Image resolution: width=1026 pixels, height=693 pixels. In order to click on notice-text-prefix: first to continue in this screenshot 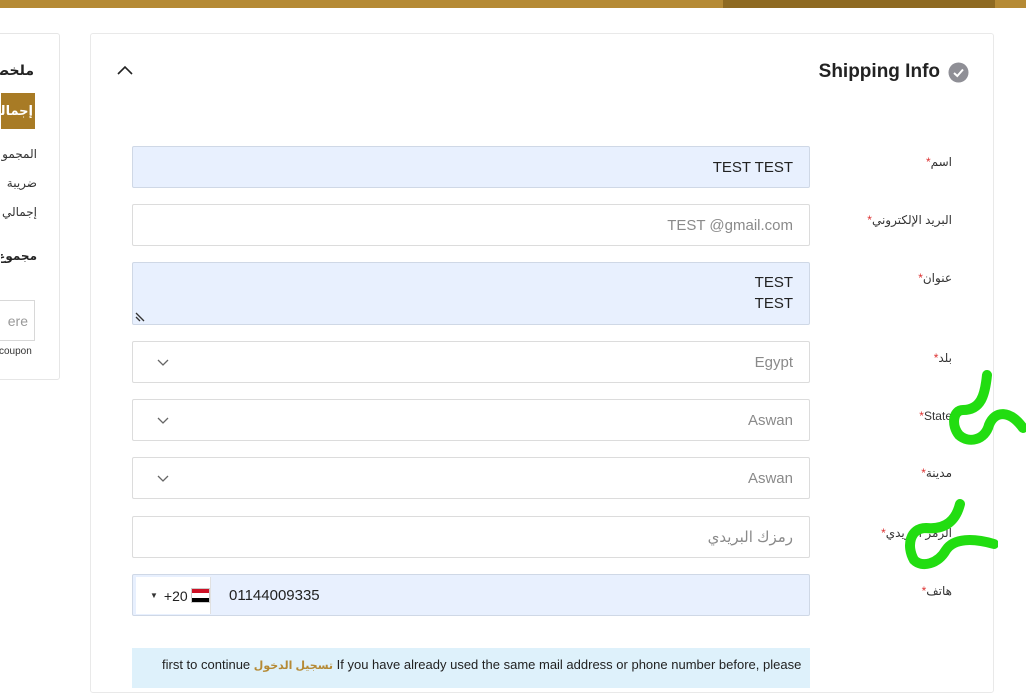, I will do `click(208, 664)`.